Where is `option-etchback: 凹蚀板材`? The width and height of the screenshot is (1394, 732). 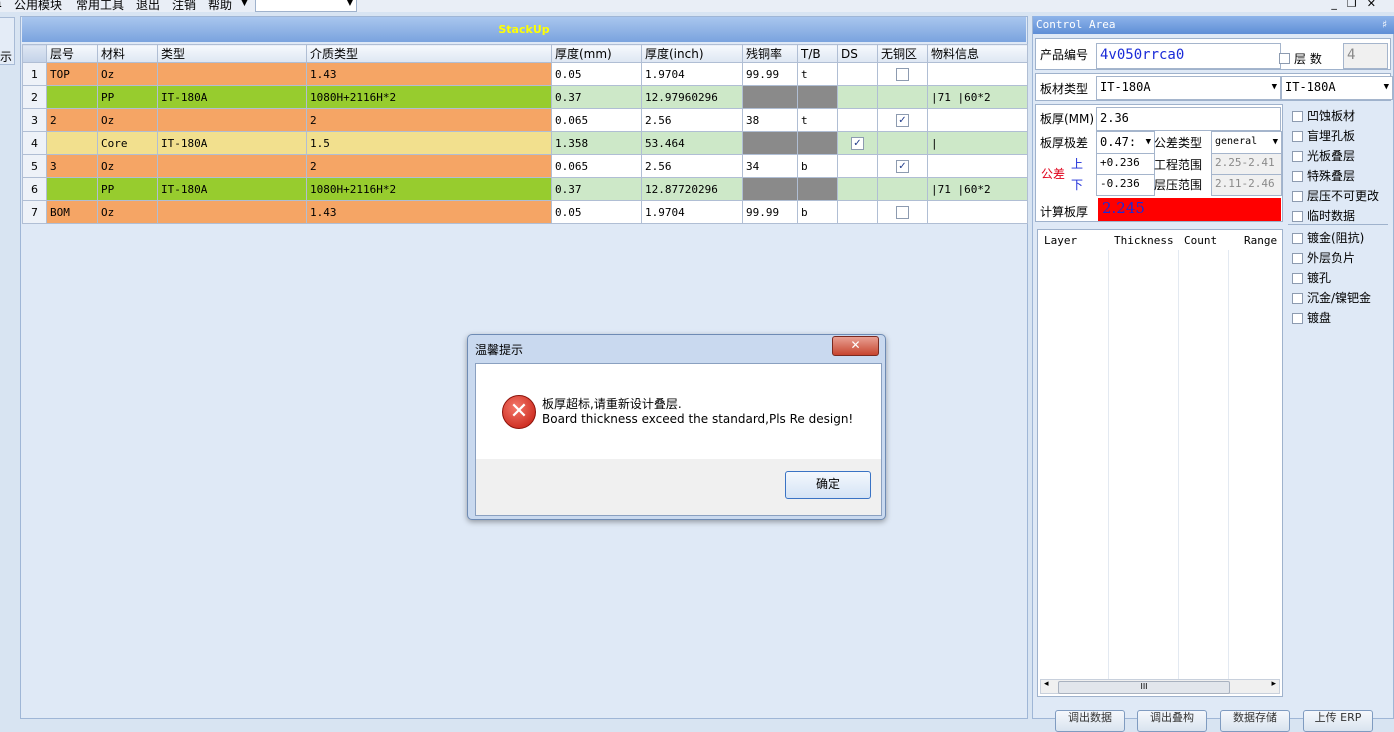
option-etchback: 凹蚀板材 is located at coordinates (1323, 115).